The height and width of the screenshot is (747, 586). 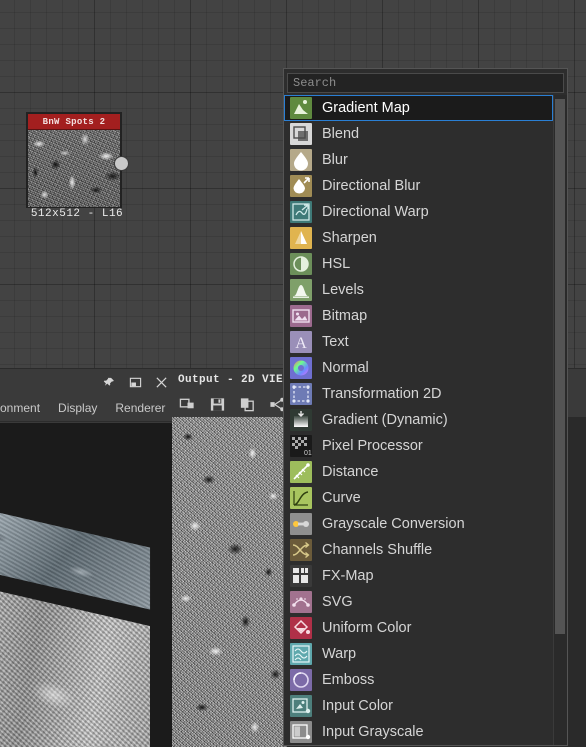 I want to click on node-menu-search-row, so click(x=425, y=82).